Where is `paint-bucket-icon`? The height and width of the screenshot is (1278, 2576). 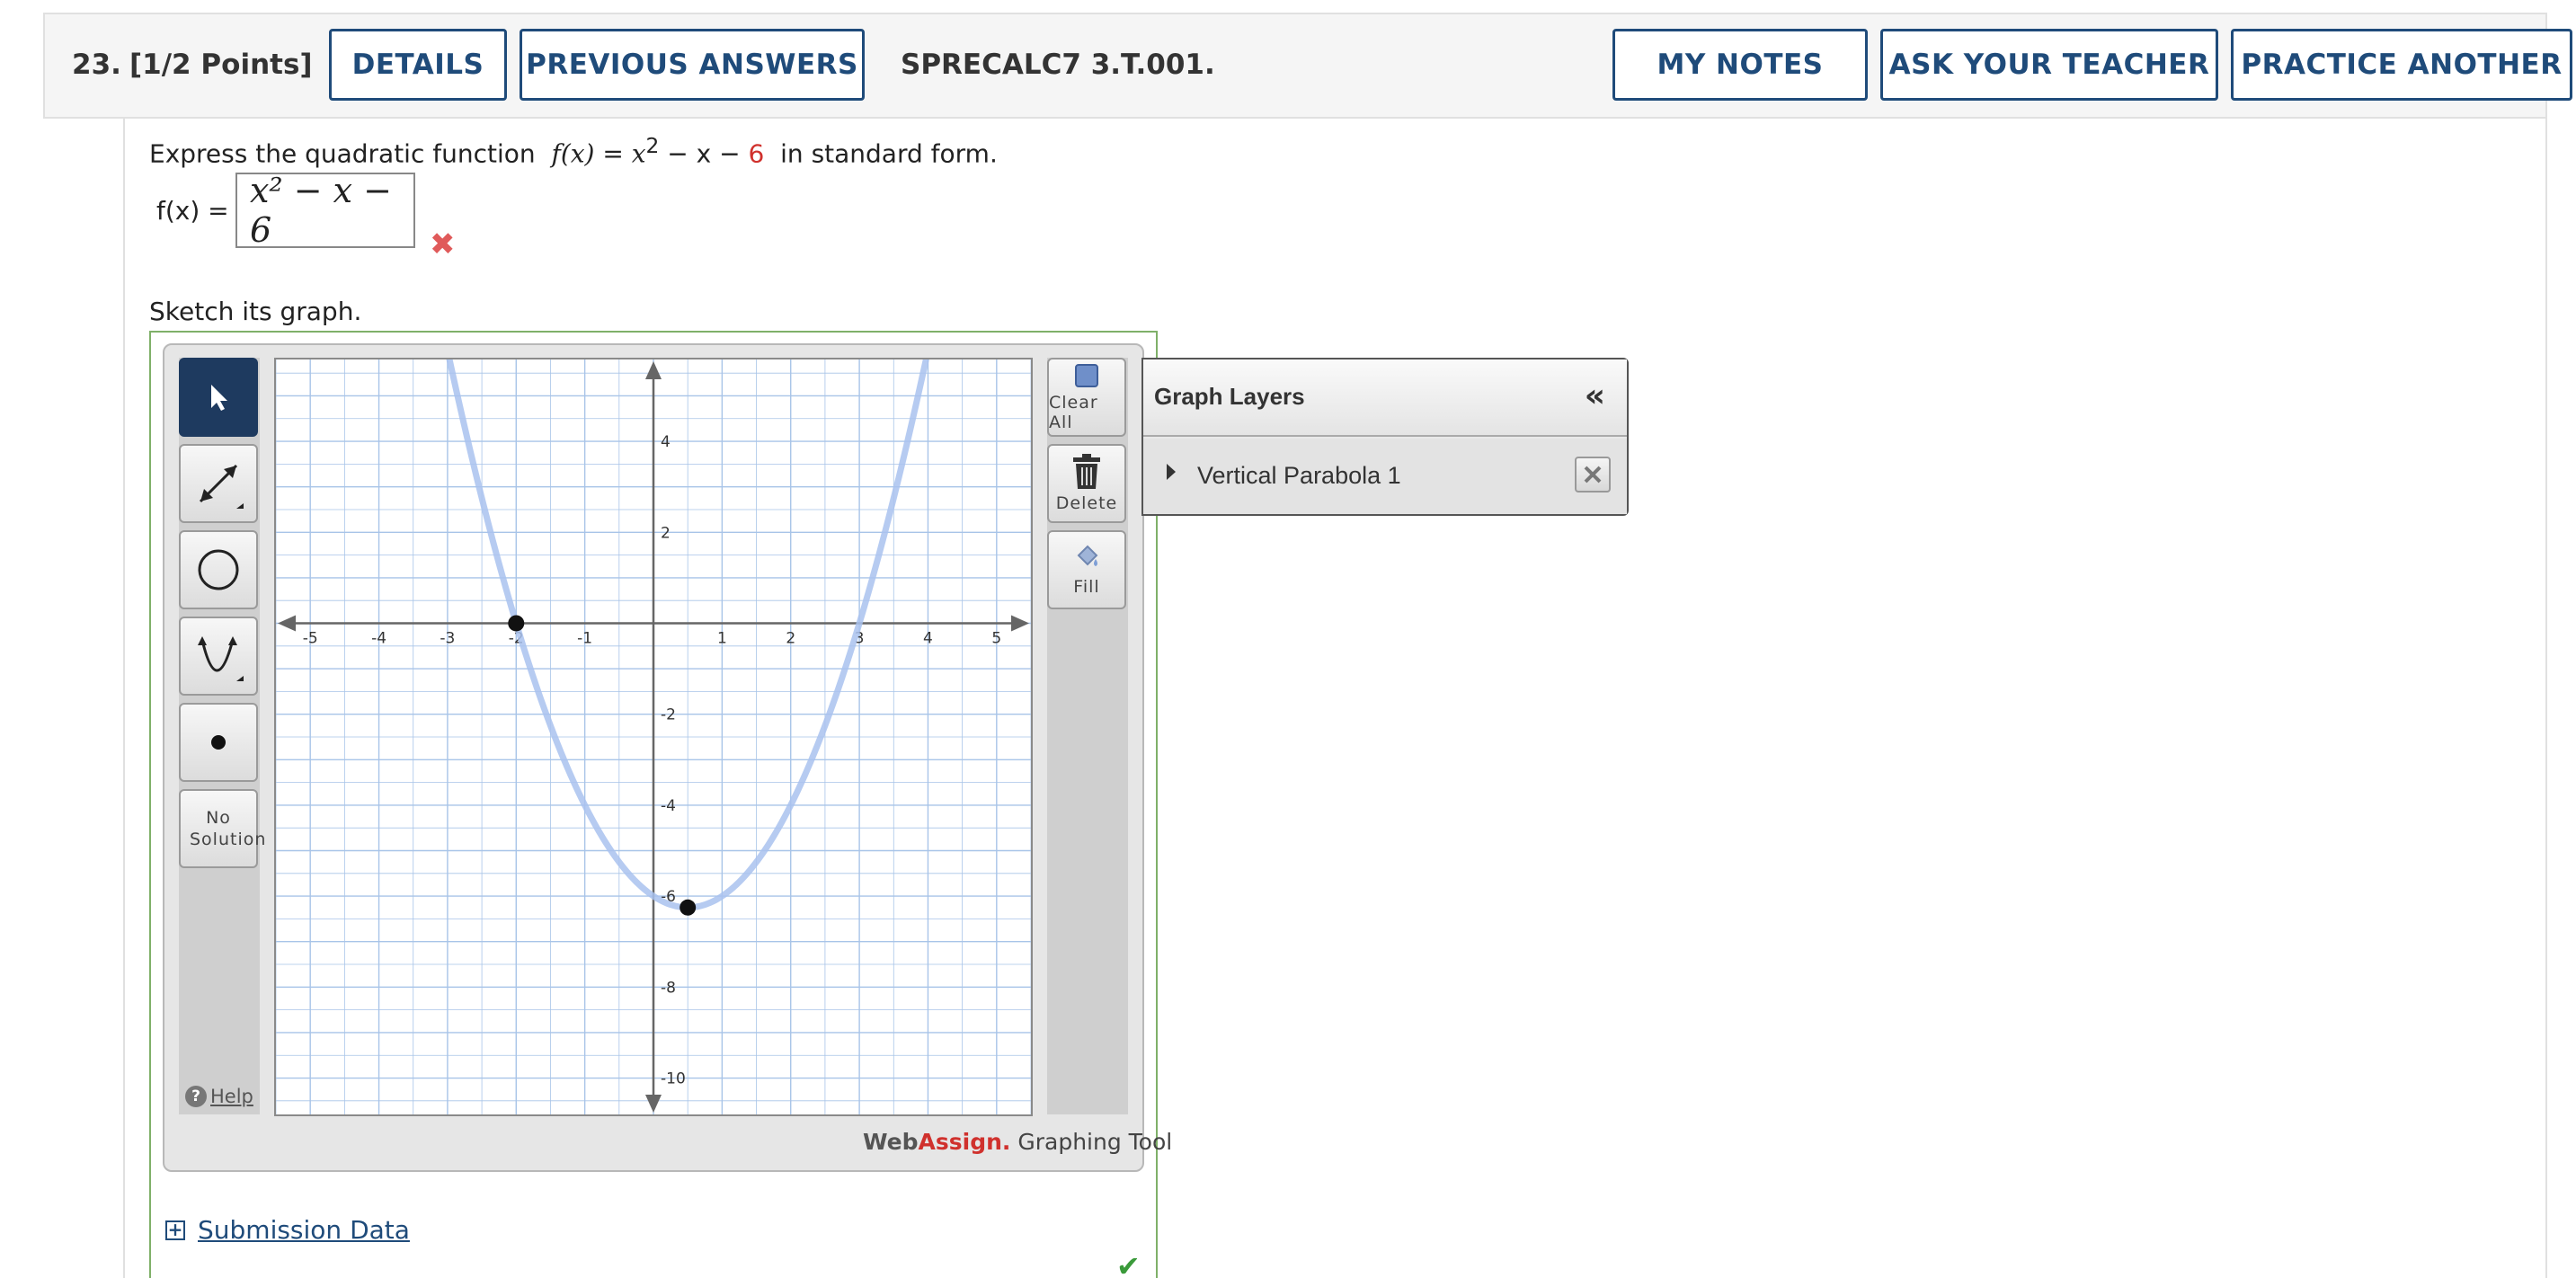 paint-bucket-icon is located at coordinates (1087, 556).